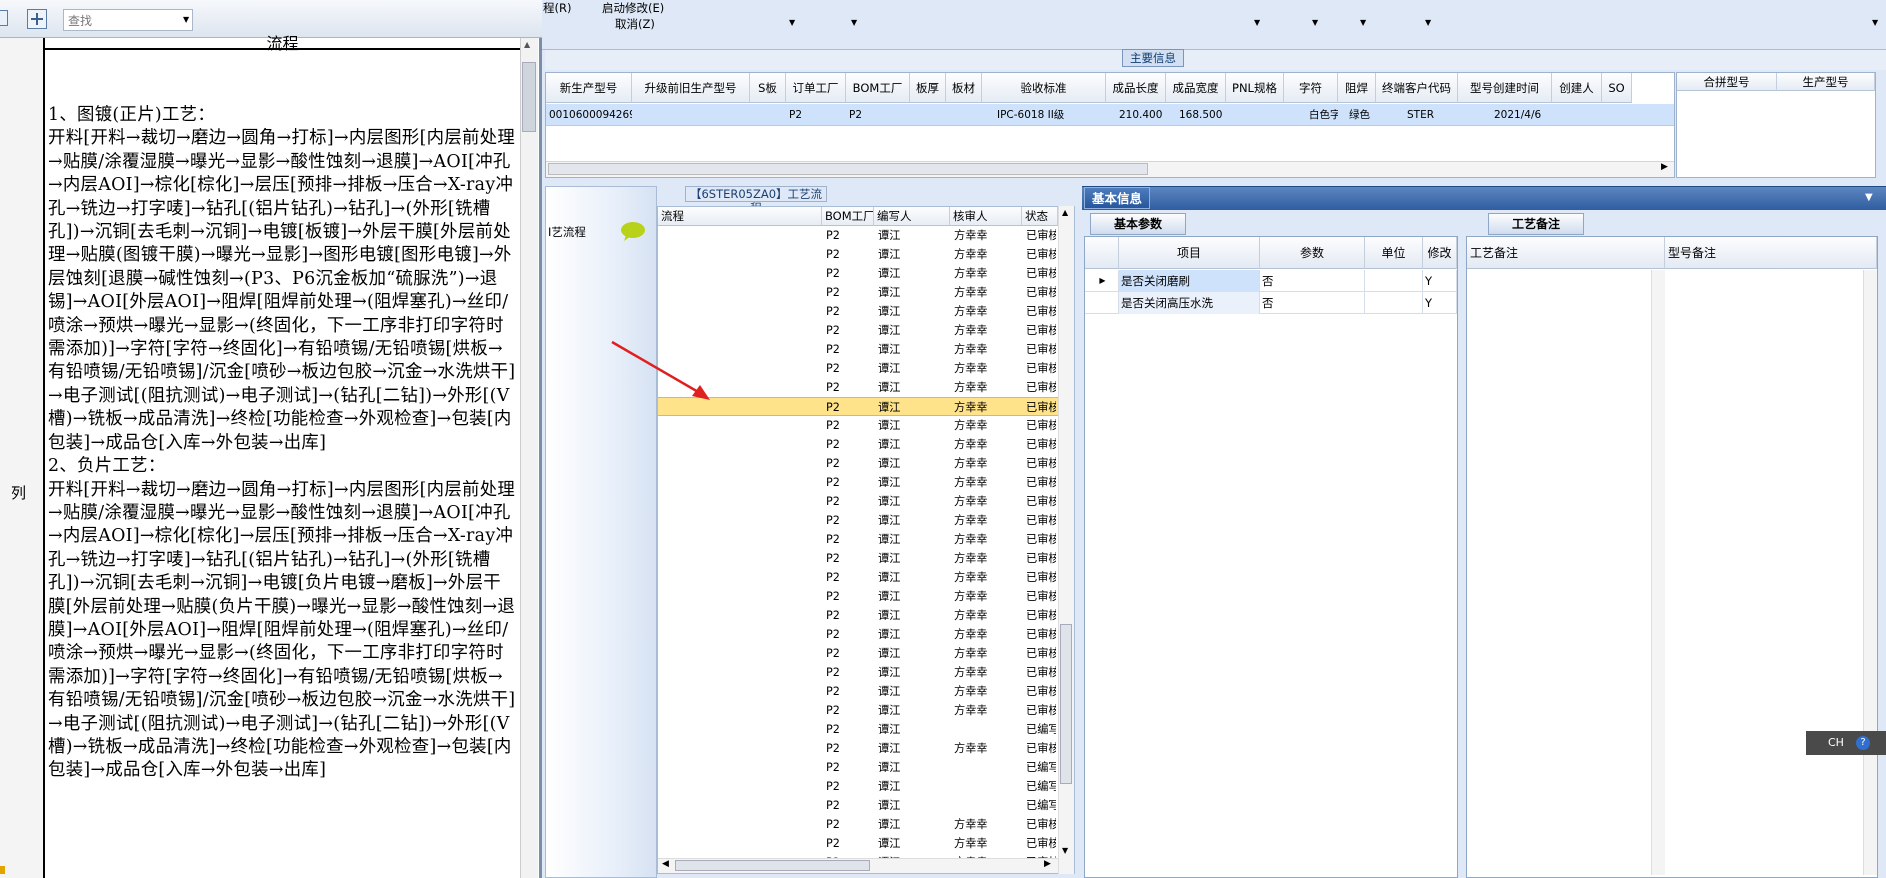  What do you see at coordinates (858, 235) in the screenshot?
I see `tree-row: 曝光1P2谭江方幸幸已审核` at bounding box center [858, 235].